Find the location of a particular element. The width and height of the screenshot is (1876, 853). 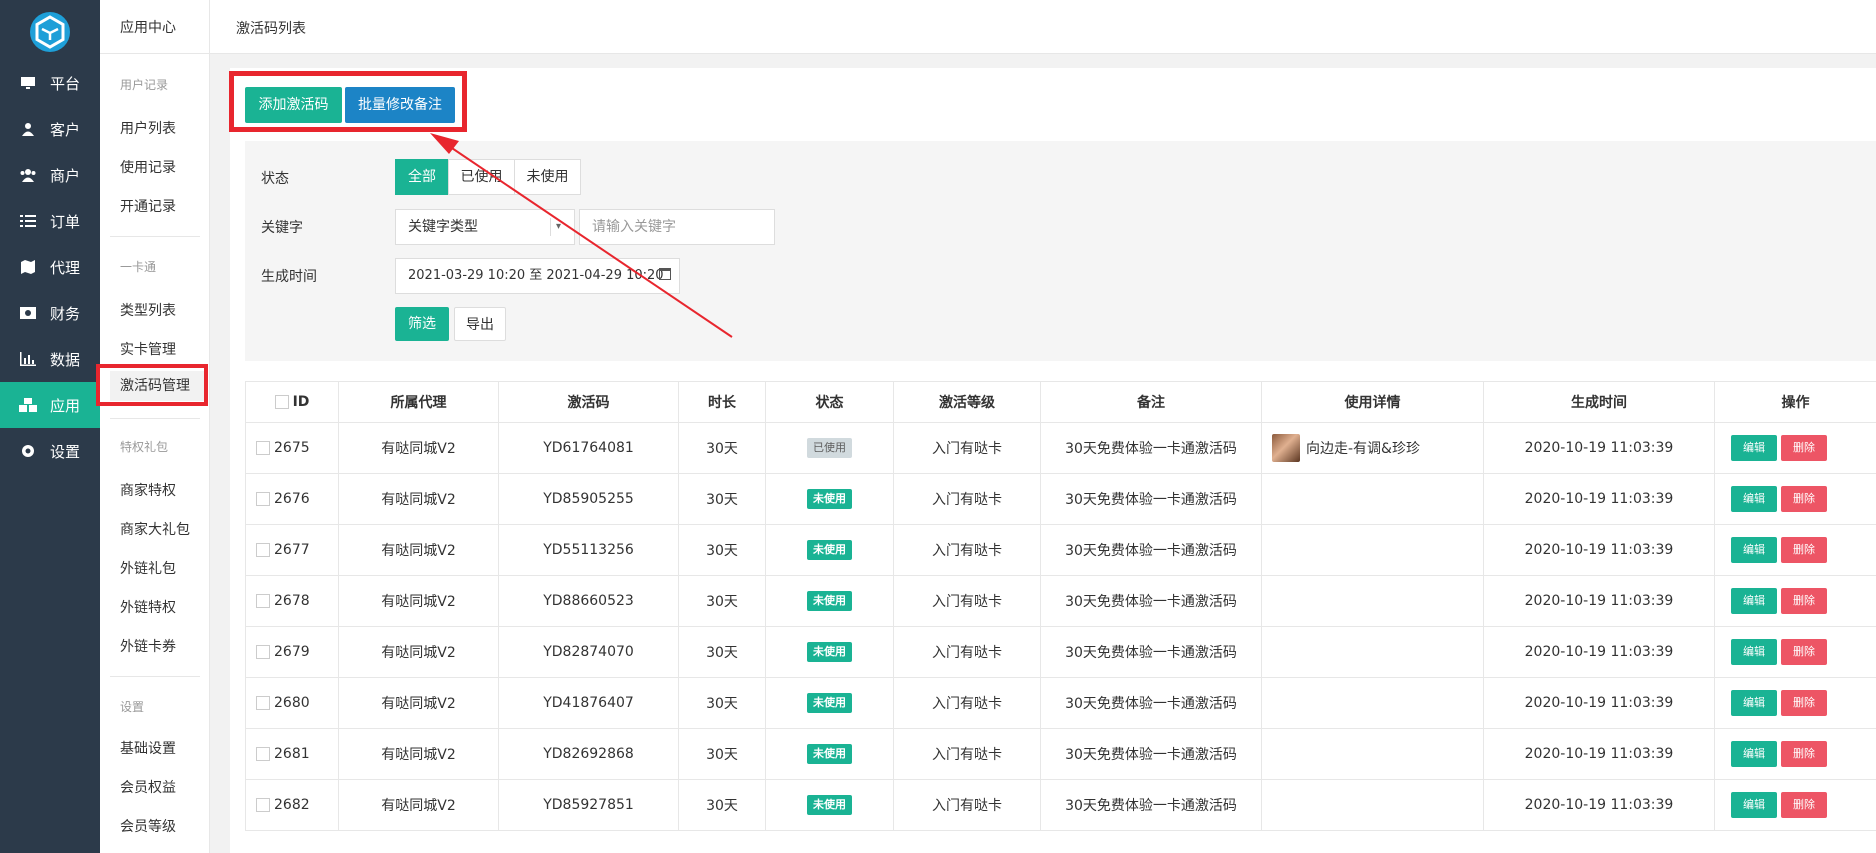

cell-text: 30天免费体验一卡通激活码 is located at coordinates (1151, 704).